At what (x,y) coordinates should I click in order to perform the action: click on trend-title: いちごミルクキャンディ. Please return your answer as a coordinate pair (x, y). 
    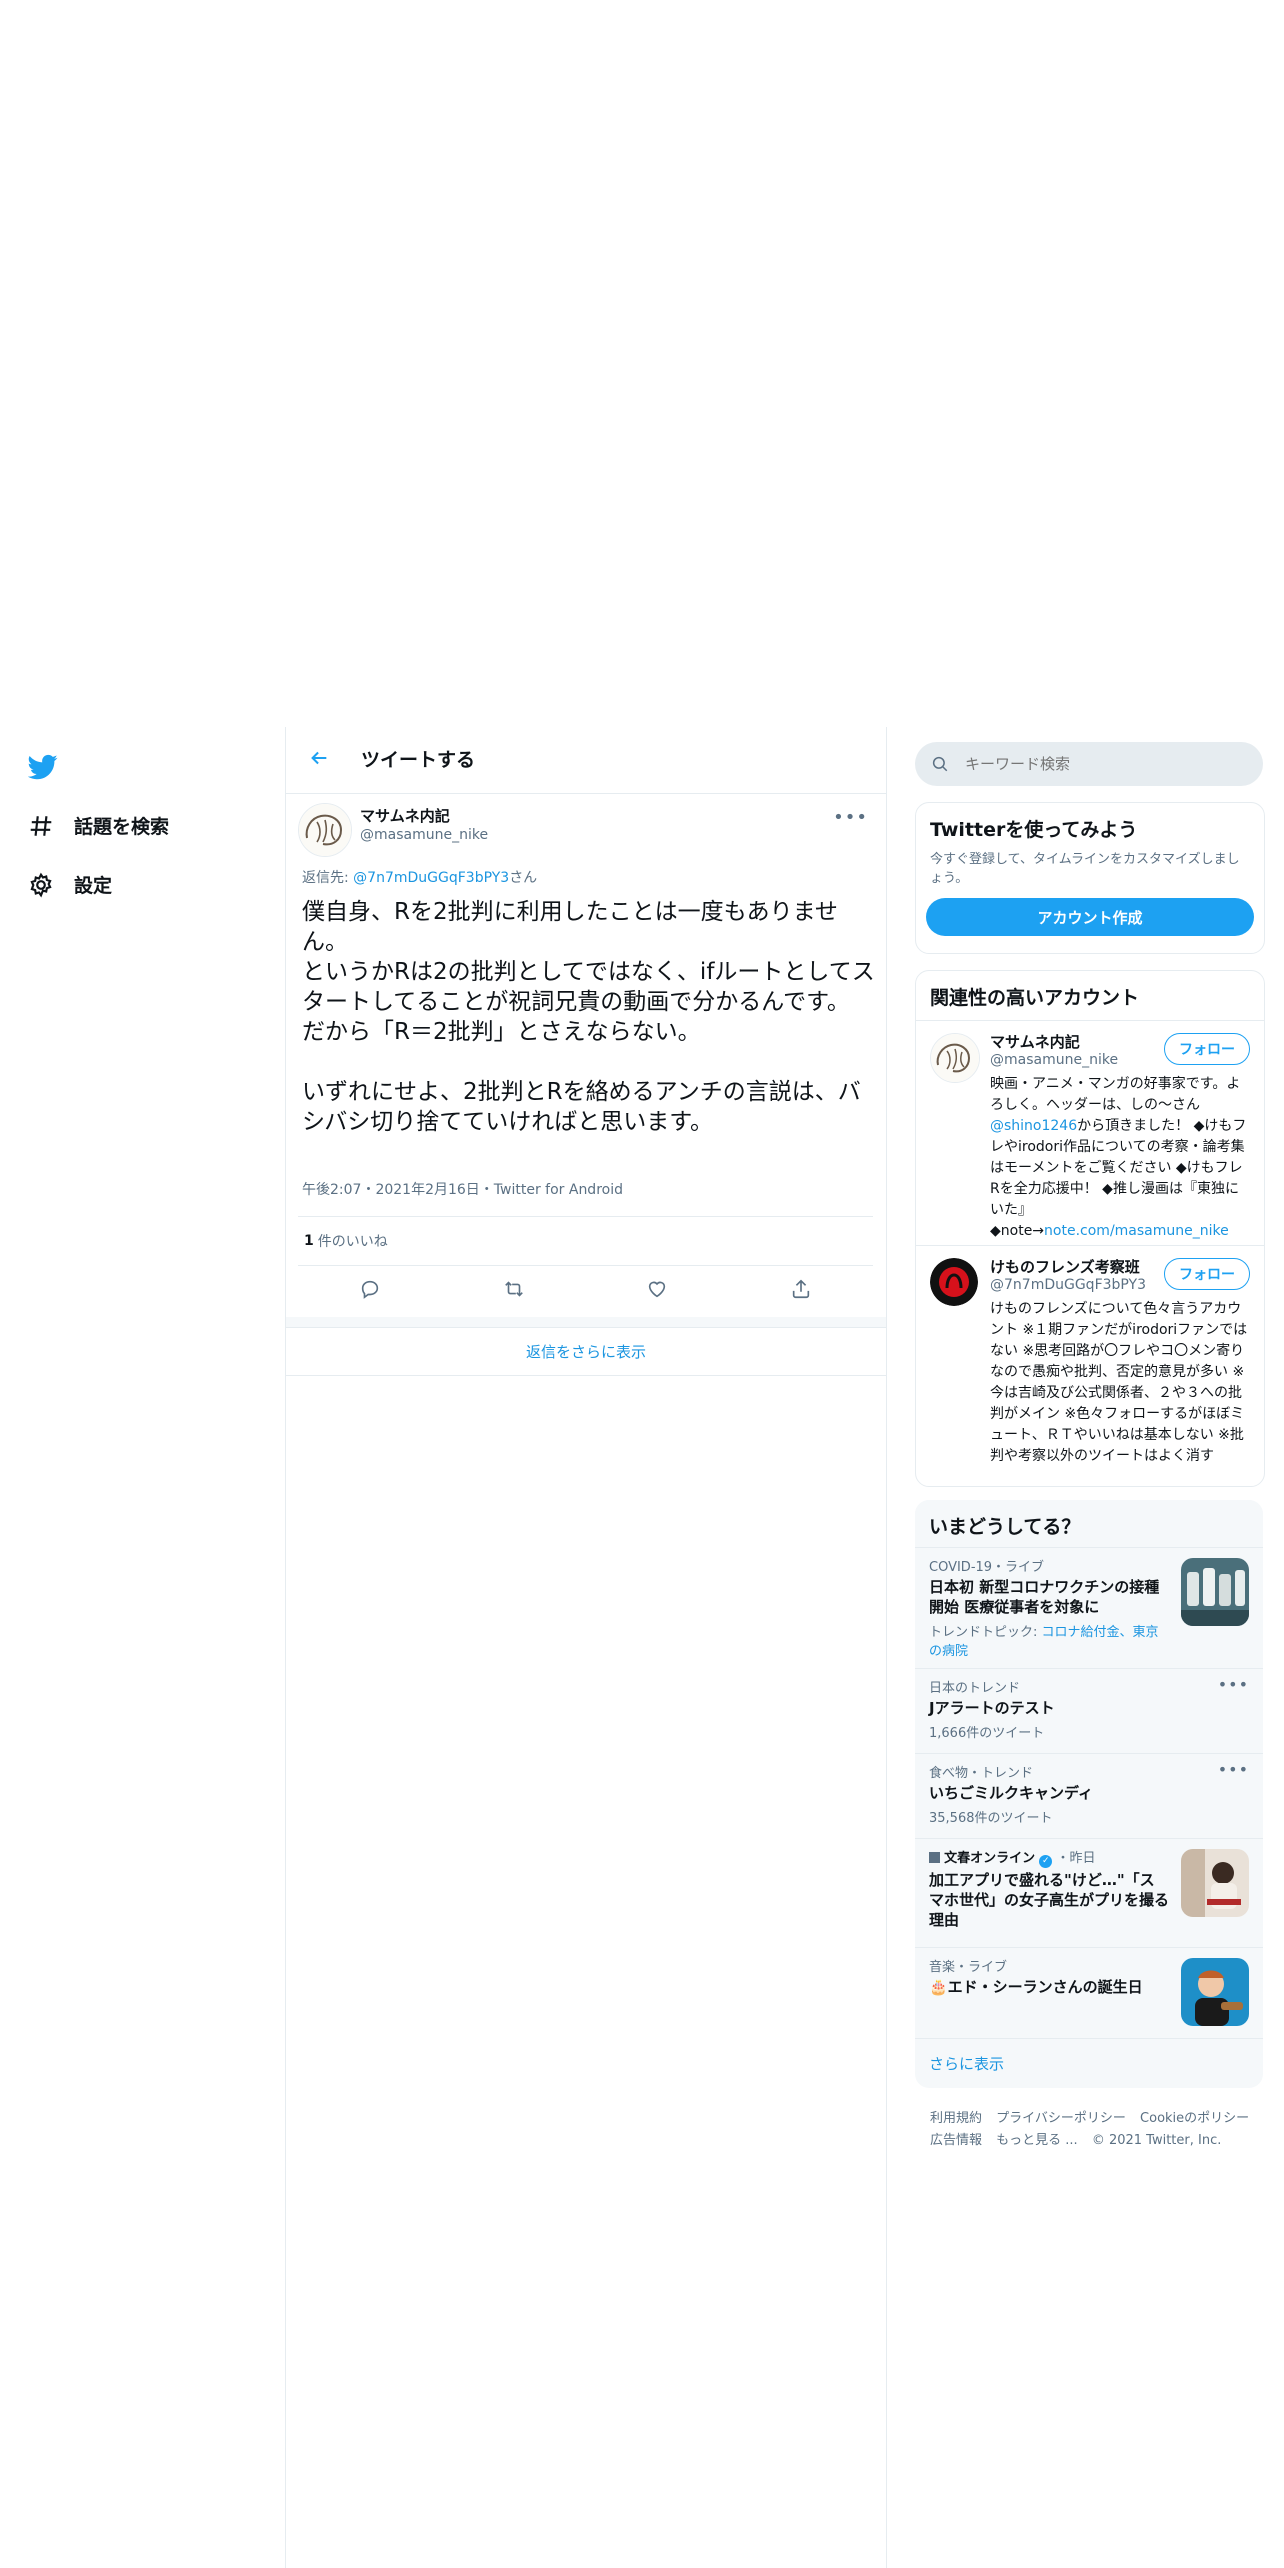
    Looking at the image, I should click on (1011, 1793).